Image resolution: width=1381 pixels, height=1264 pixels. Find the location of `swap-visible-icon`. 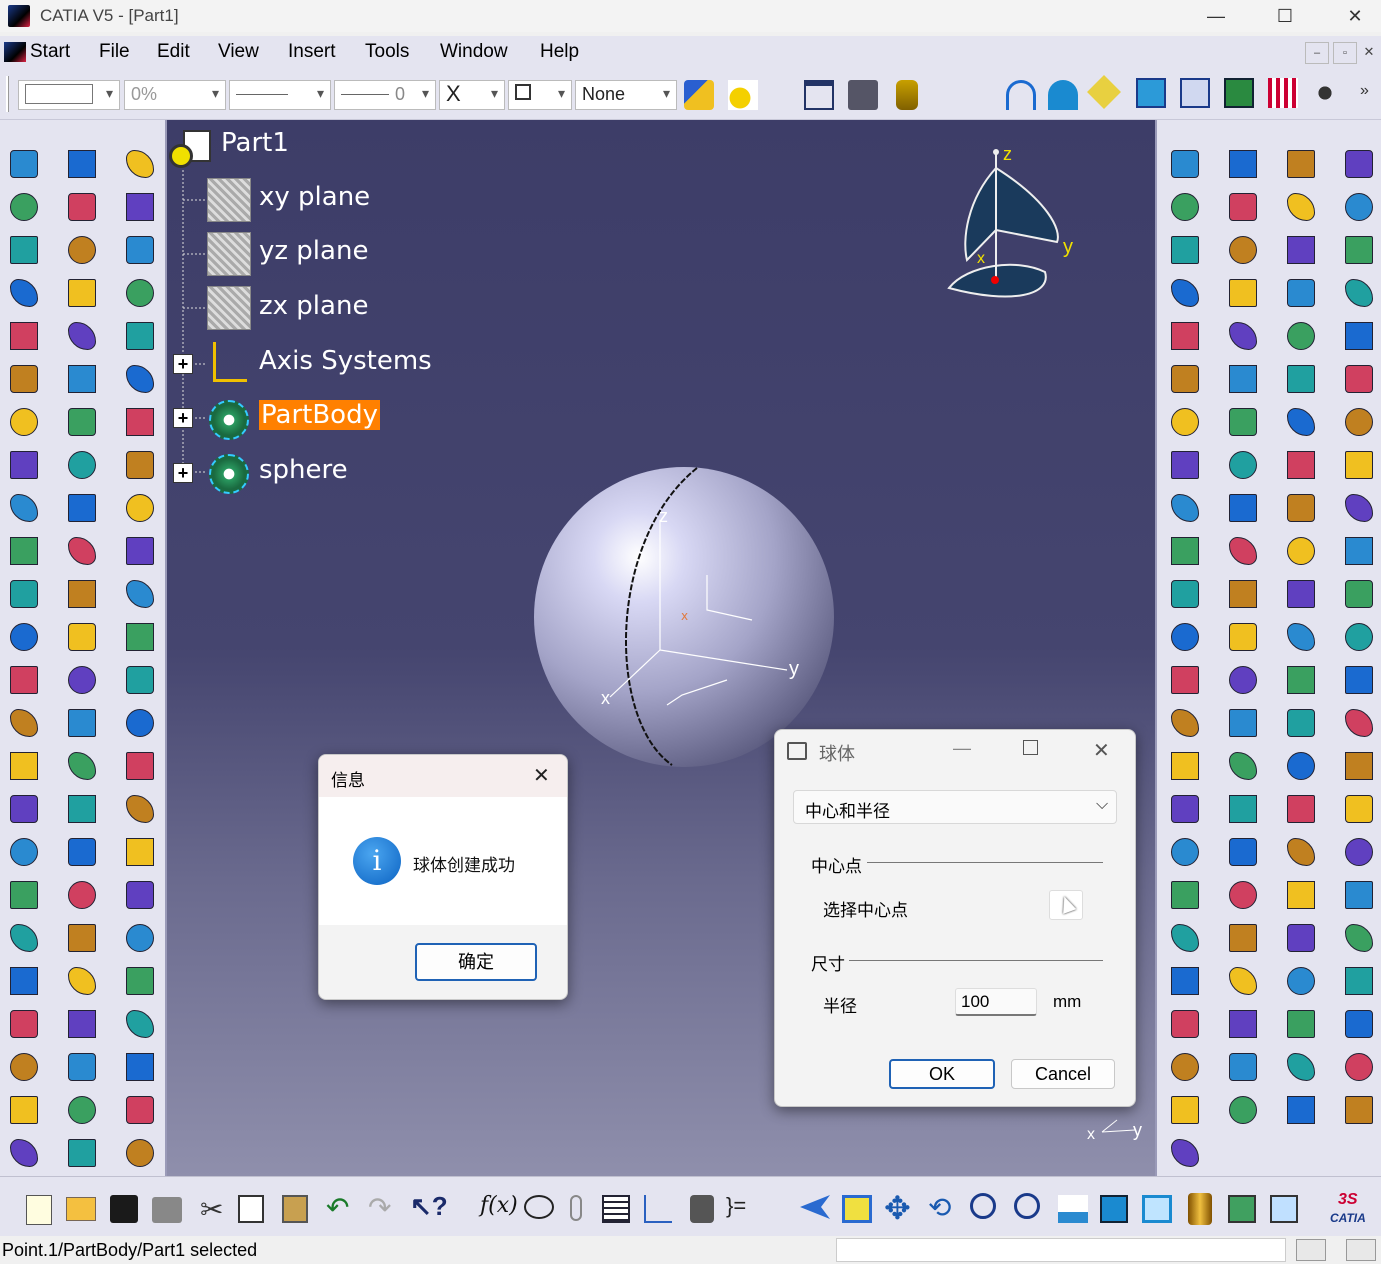

swap-visible-icon is located at coordinates (1284, 1209).